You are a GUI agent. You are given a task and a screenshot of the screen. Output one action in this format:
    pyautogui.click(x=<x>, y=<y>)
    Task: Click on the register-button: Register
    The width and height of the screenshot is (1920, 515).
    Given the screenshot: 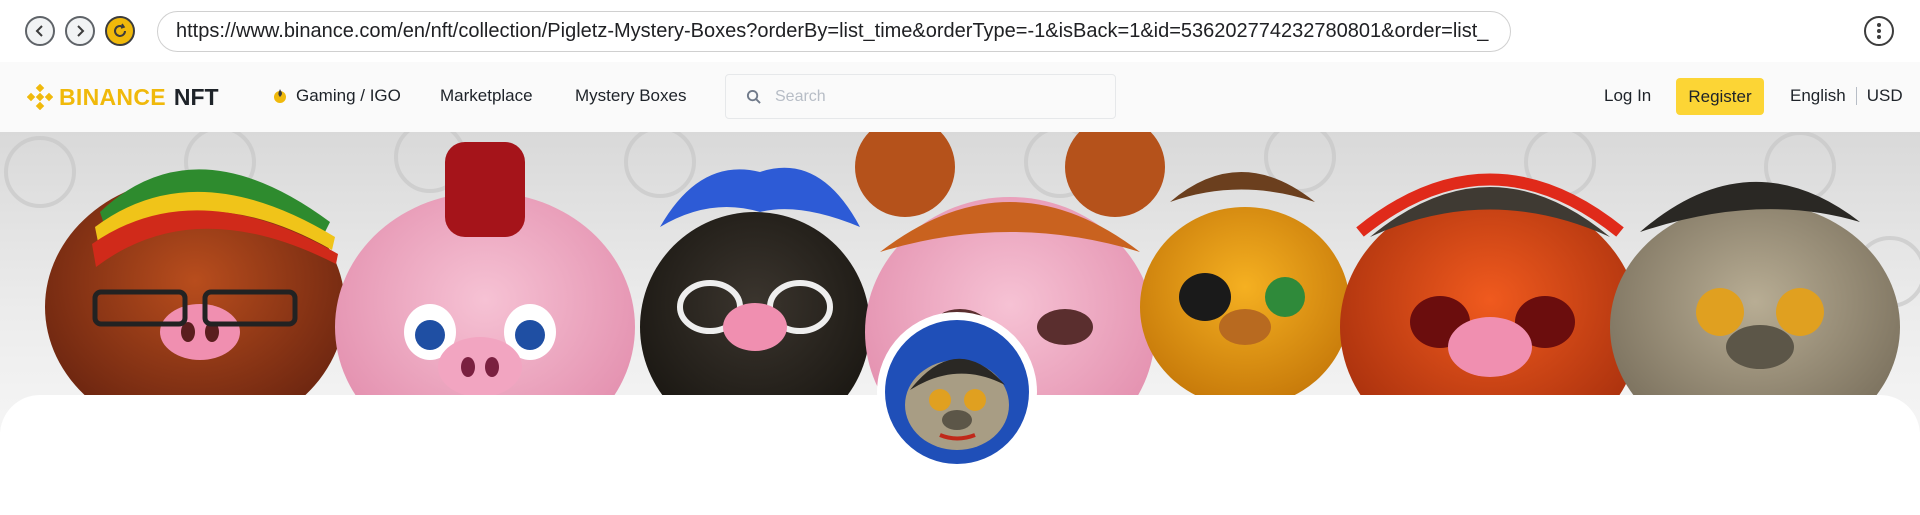 What is the action you would take?
    pyautogui.click(x=1720, y=96)
    